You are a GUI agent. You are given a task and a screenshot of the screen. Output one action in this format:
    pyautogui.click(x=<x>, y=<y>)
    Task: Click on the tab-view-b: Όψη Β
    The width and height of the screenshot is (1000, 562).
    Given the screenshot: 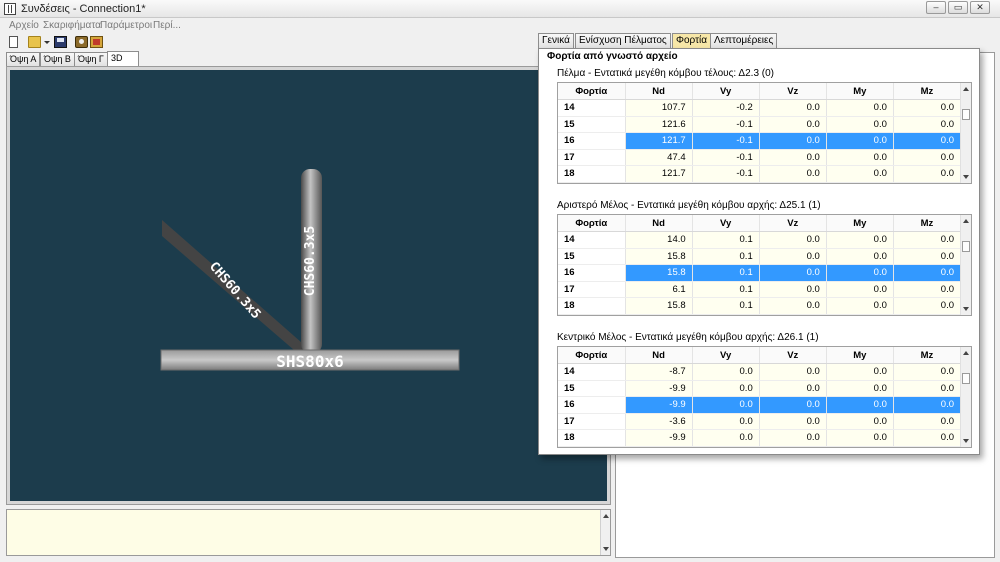 What is the action you would take?
    pyautogui.click(x=57, y=59)
    